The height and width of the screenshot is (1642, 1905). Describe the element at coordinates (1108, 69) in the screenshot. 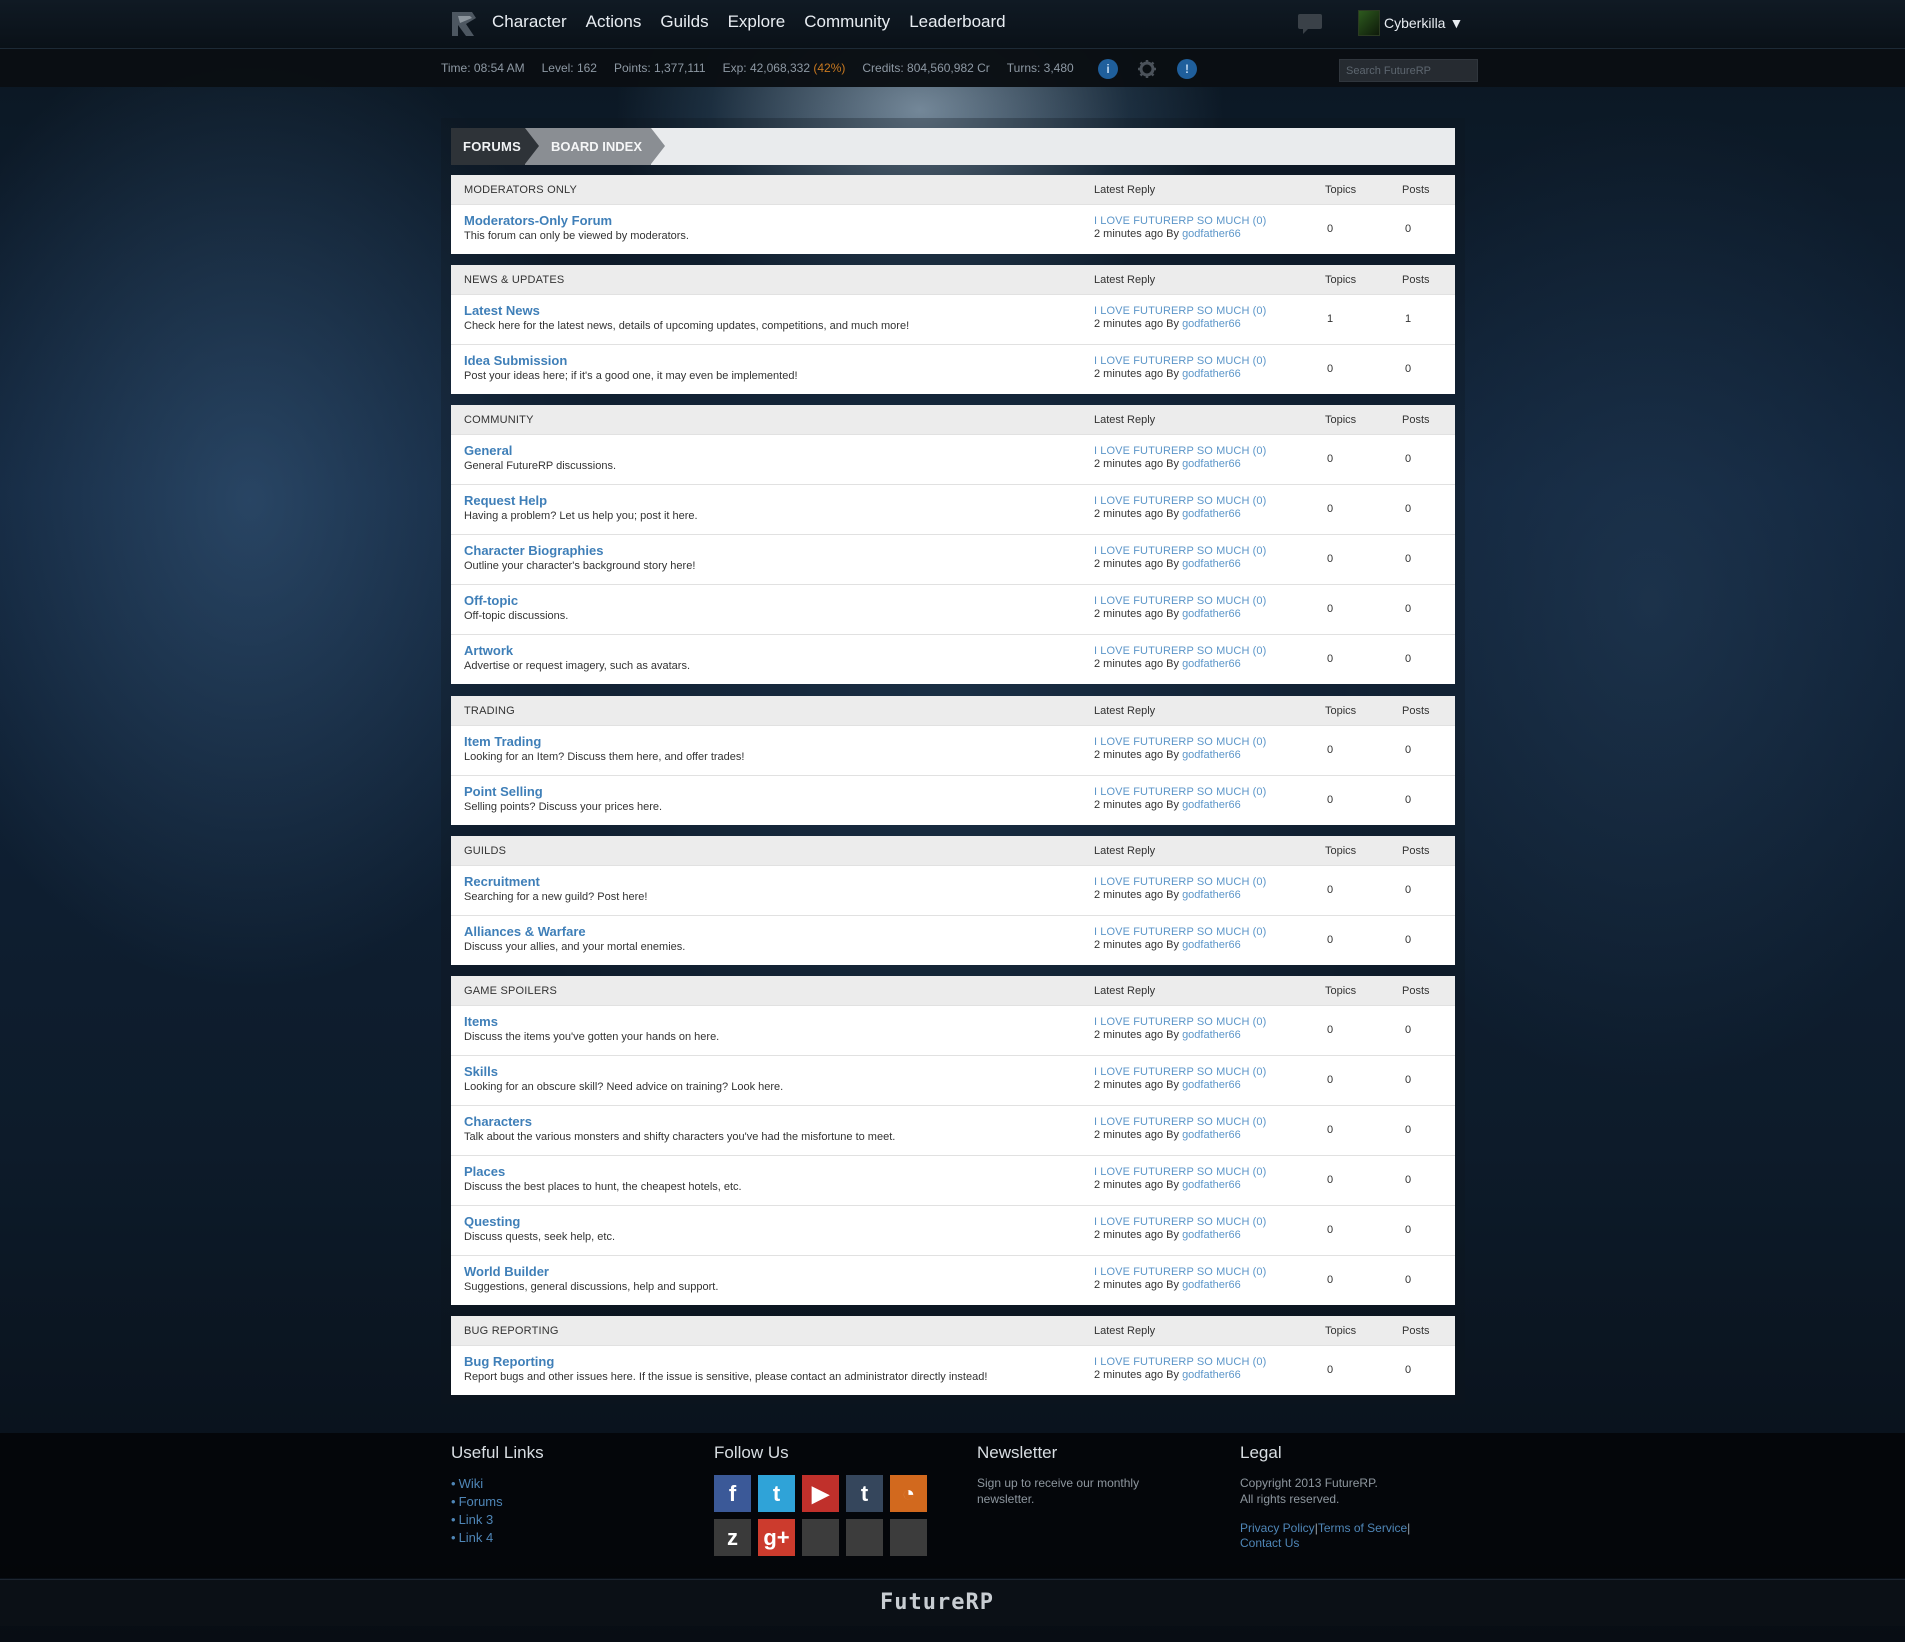

I see `info-icon: i` at that location.